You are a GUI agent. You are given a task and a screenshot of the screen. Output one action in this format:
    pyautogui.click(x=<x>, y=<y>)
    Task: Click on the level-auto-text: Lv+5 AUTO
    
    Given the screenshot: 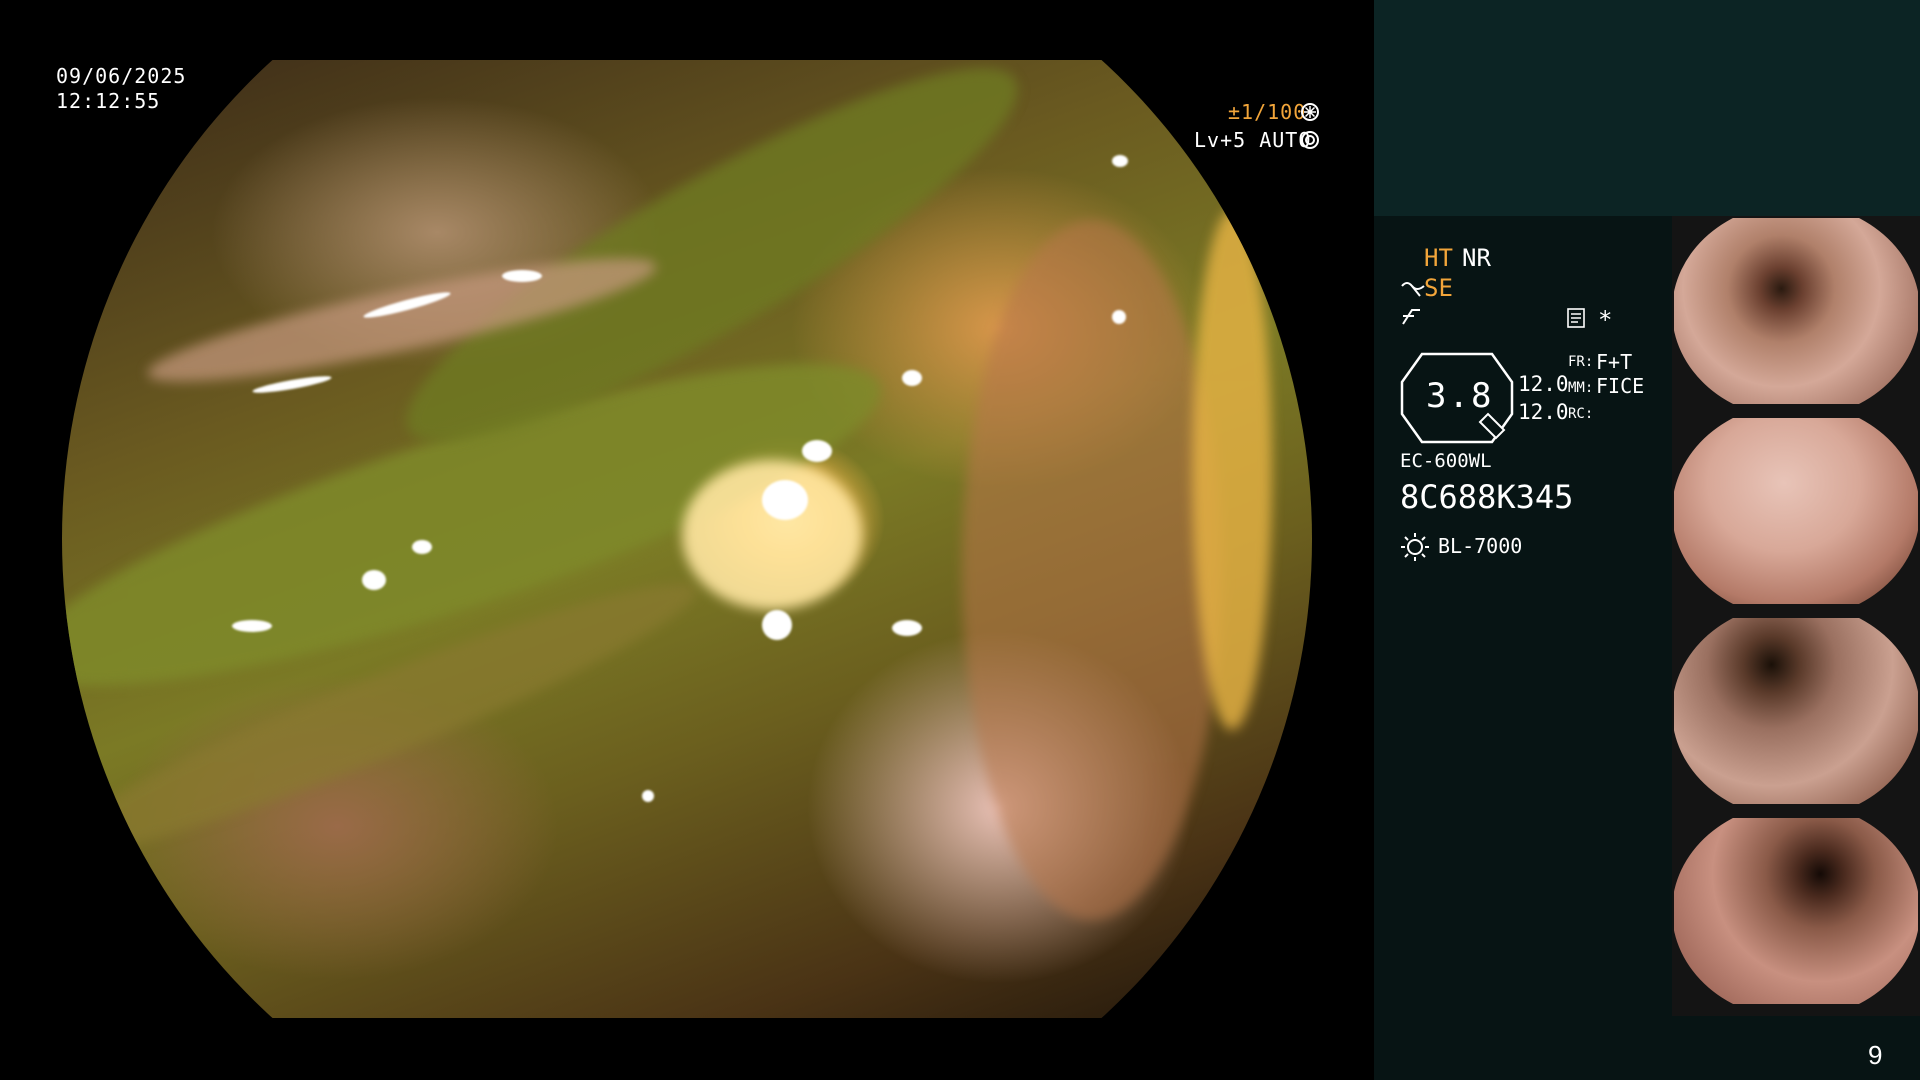 What is the action you would take?
    pyautogui.click(x=1253, y=140)
    